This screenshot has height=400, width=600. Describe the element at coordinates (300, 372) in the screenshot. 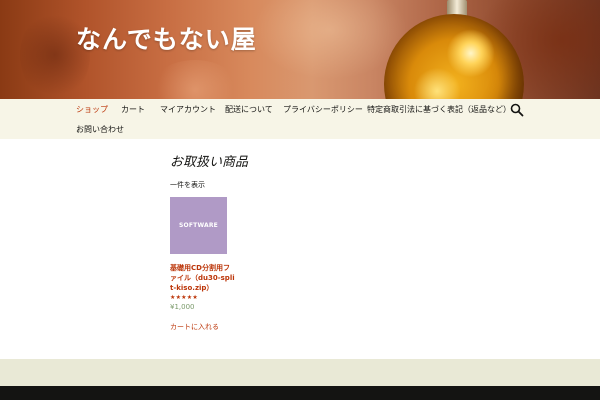

I see `footer-widget-area` at that location.